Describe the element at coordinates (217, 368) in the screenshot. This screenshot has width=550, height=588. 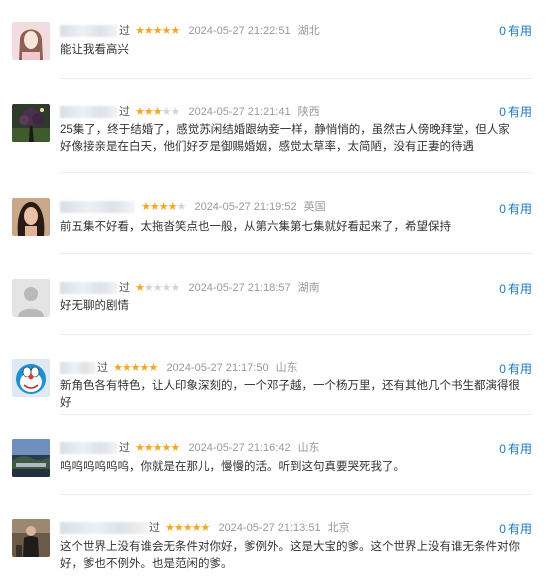
I see `comment-time: 2024-05-27 21:17:50` at that location.